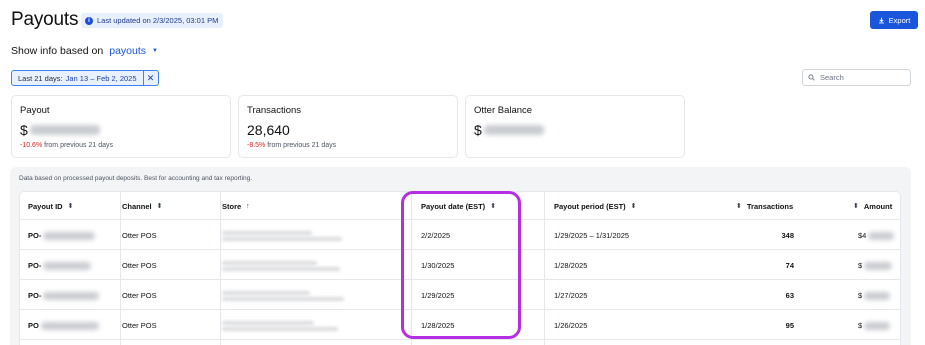  I want to click on transactions-cell: 95, so click(789, 325).